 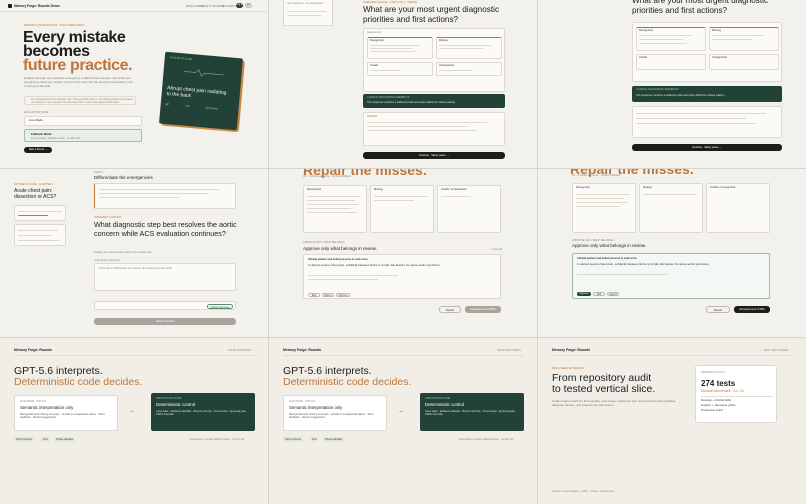 I want to click on nav-rounds: ROUNDS, so click(x=228, y=6).